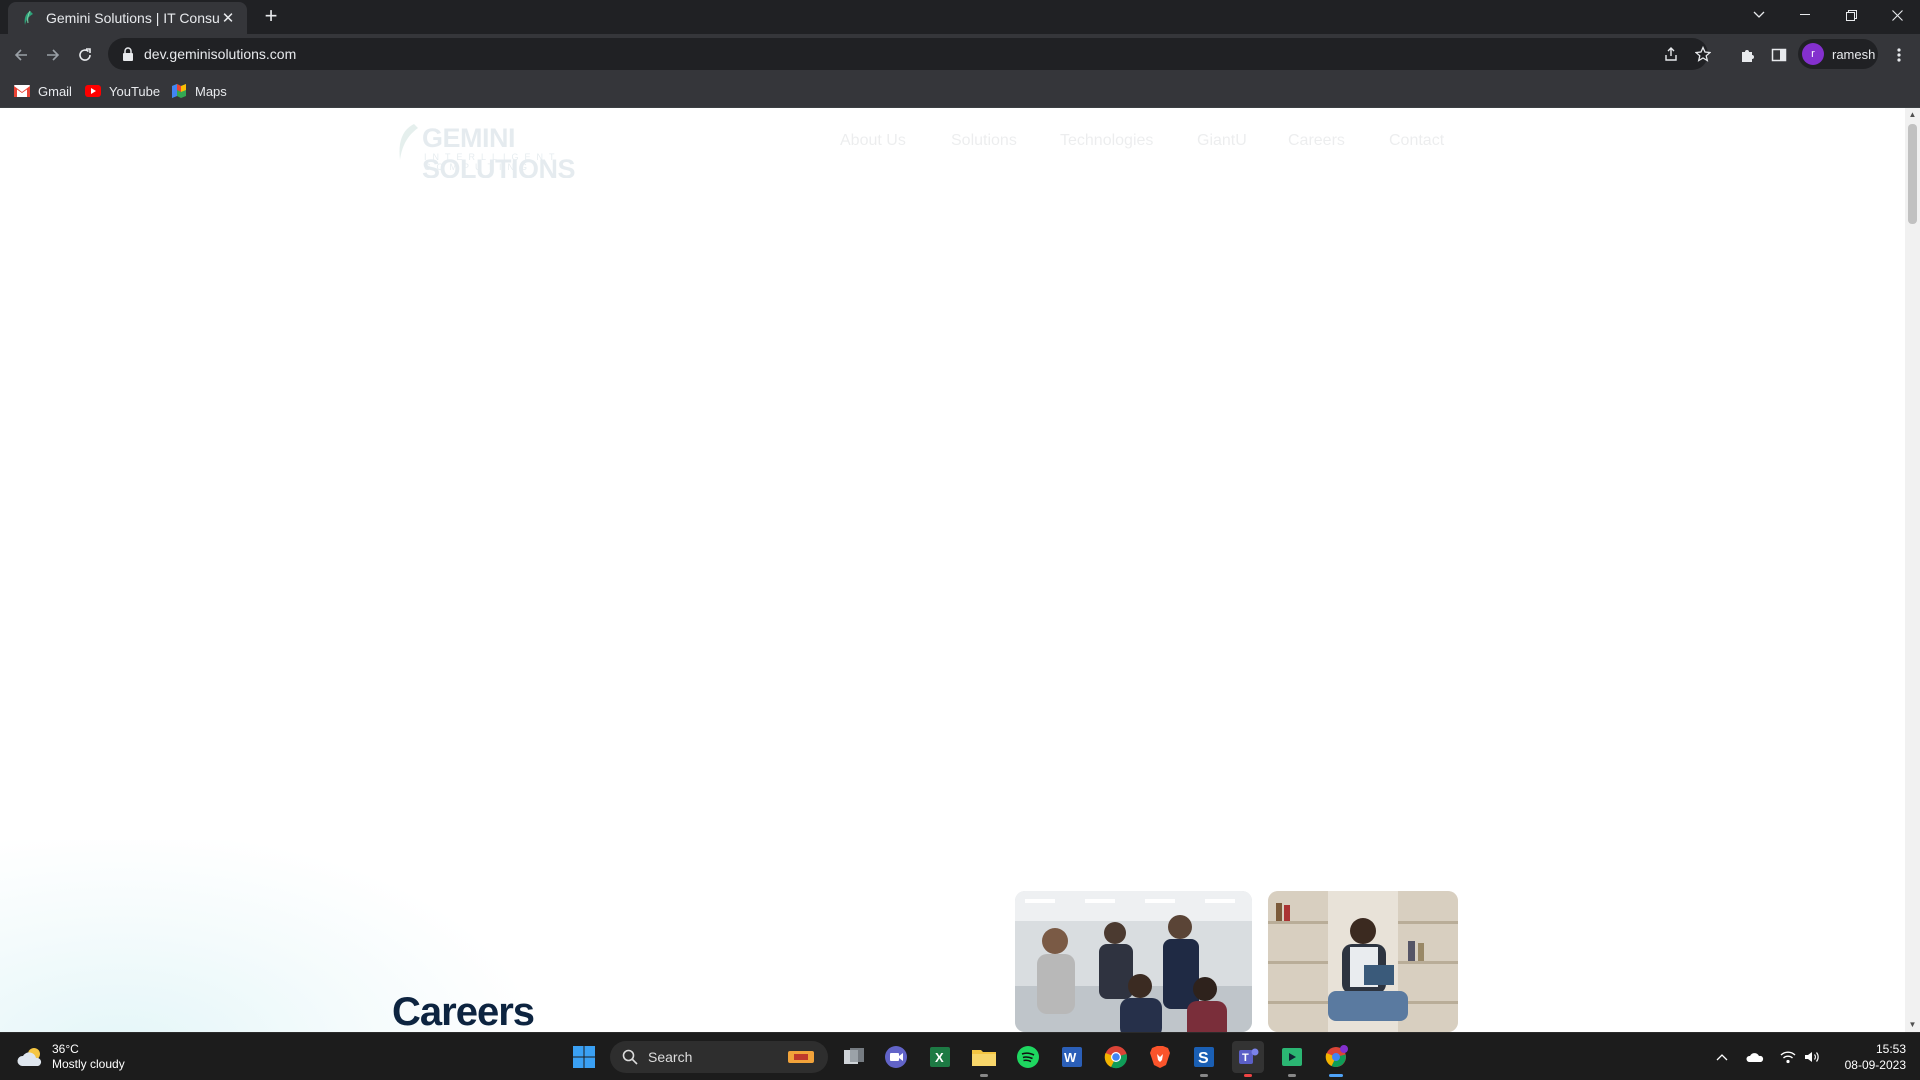 The height and width of the screenshot is (1080, 1920). I want to click on reload-button, so click(85, 55).